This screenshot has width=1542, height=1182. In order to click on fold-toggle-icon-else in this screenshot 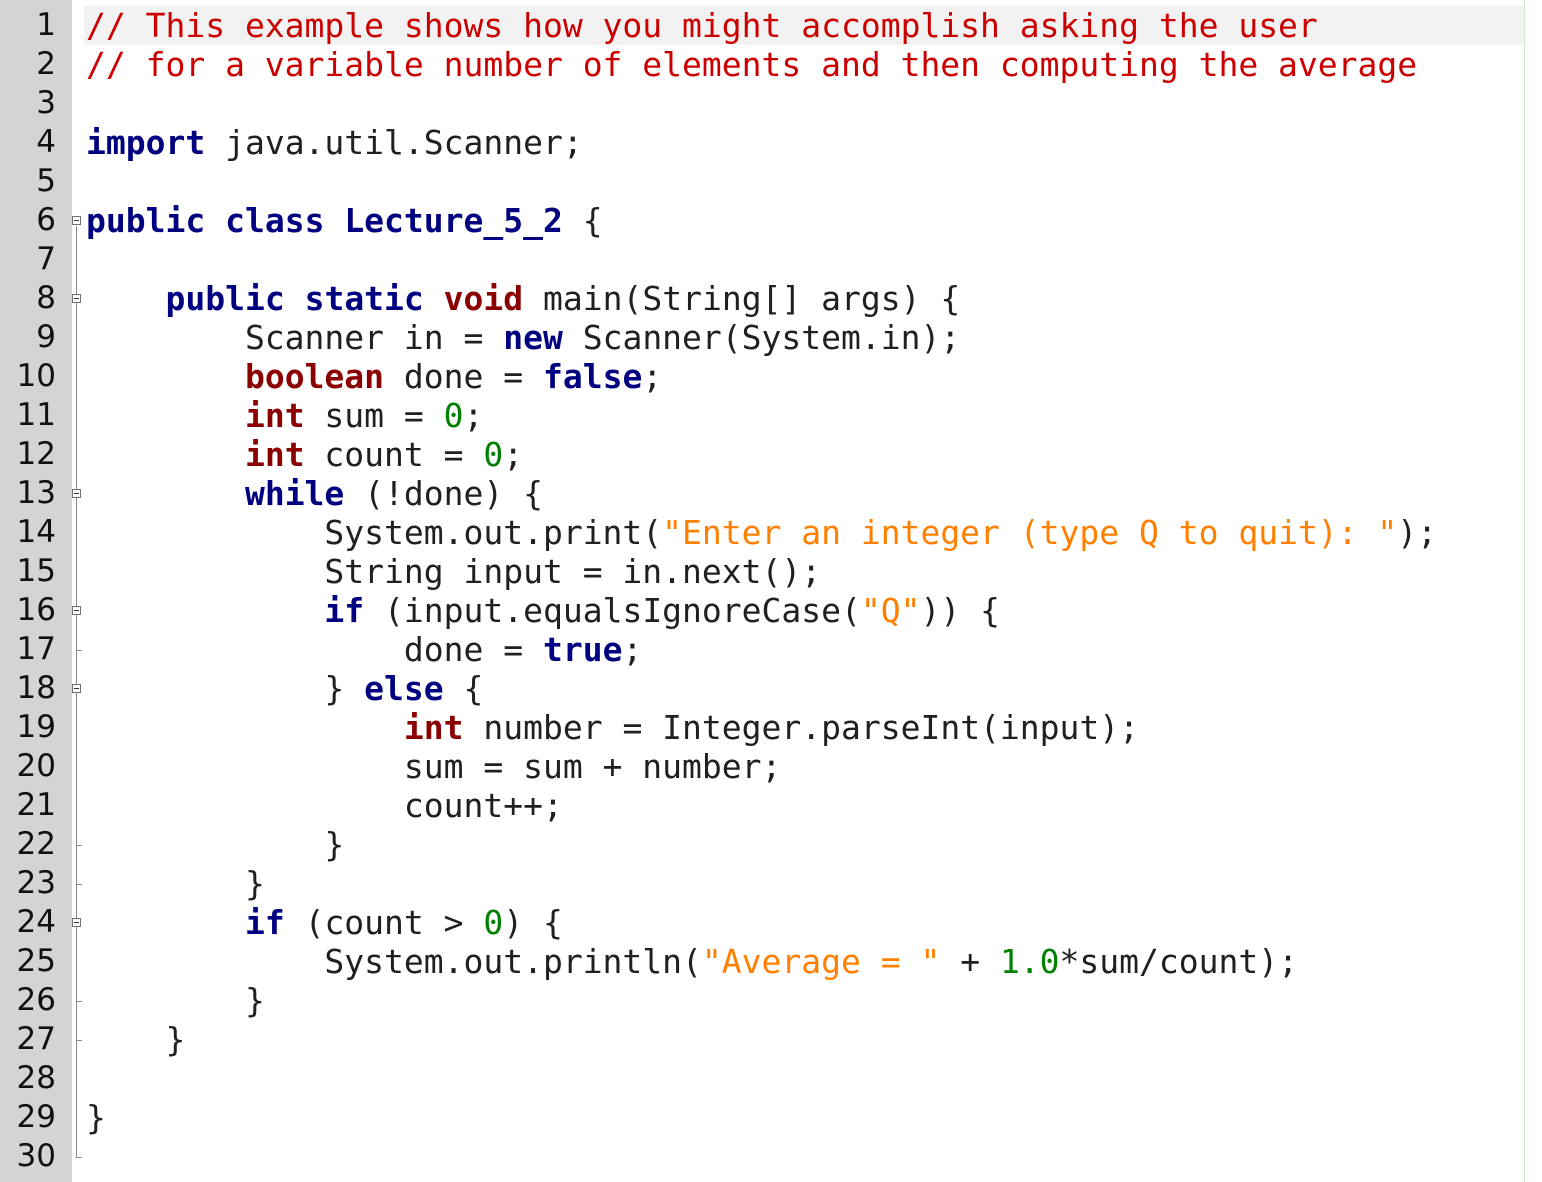, I will do `click(76, 688)`.